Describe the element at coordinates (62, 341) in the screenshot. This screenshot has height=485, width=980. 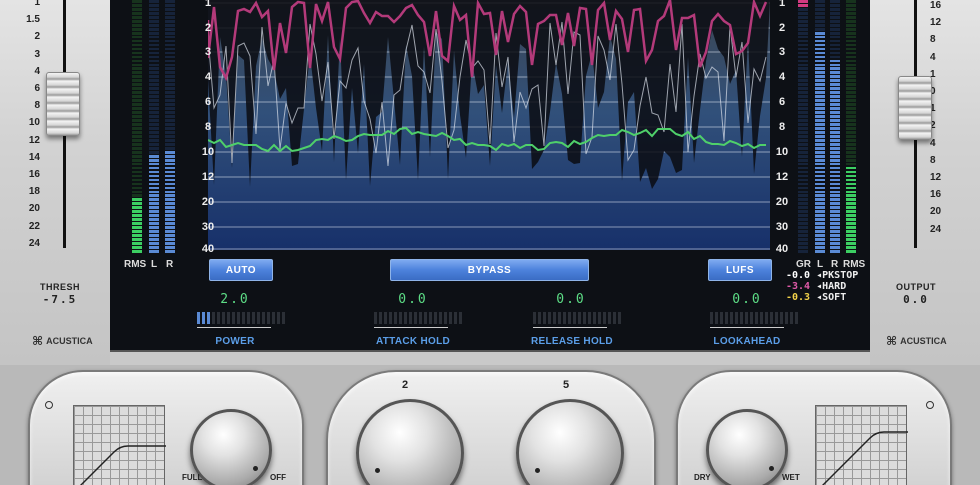
I see `acustica-logo-left: ⌘ ACUSTICA` at that location.